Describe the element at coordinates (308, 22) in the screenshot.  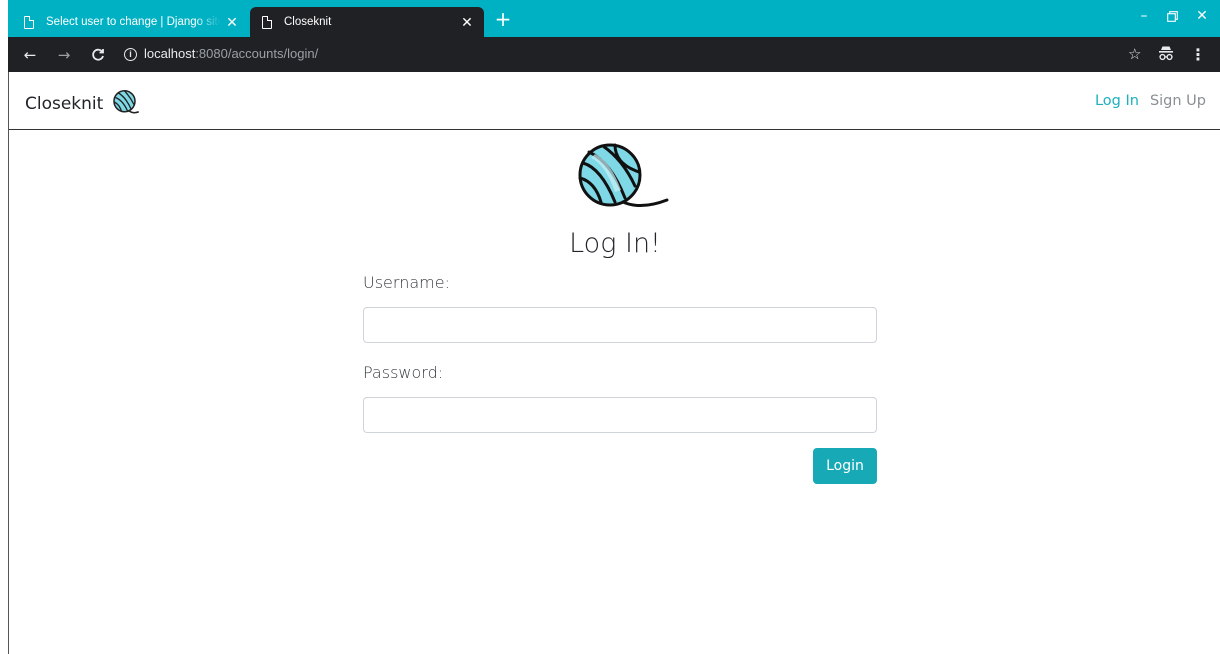
I see `tab-title: Closeknit` at that location.